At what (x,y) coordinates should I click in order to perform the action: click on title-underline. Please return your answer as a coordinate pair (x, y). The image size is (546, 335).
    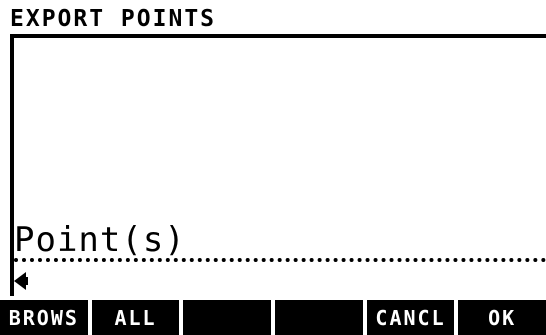
    Looking at the image, I should click on (278, 36).